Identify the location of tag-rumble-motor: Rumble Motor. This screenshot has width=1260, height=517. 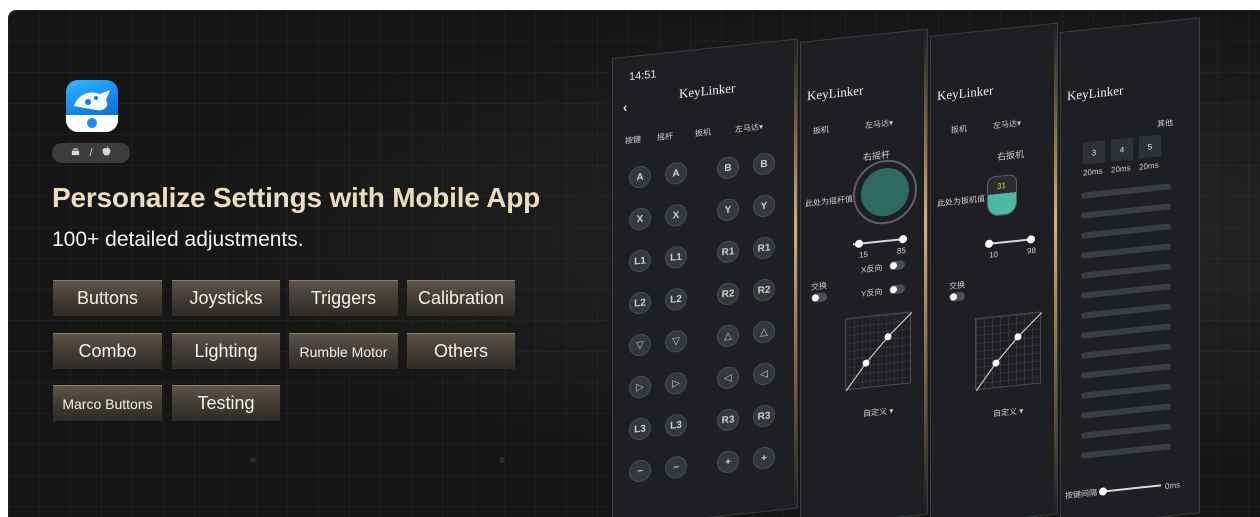
(343, 351).